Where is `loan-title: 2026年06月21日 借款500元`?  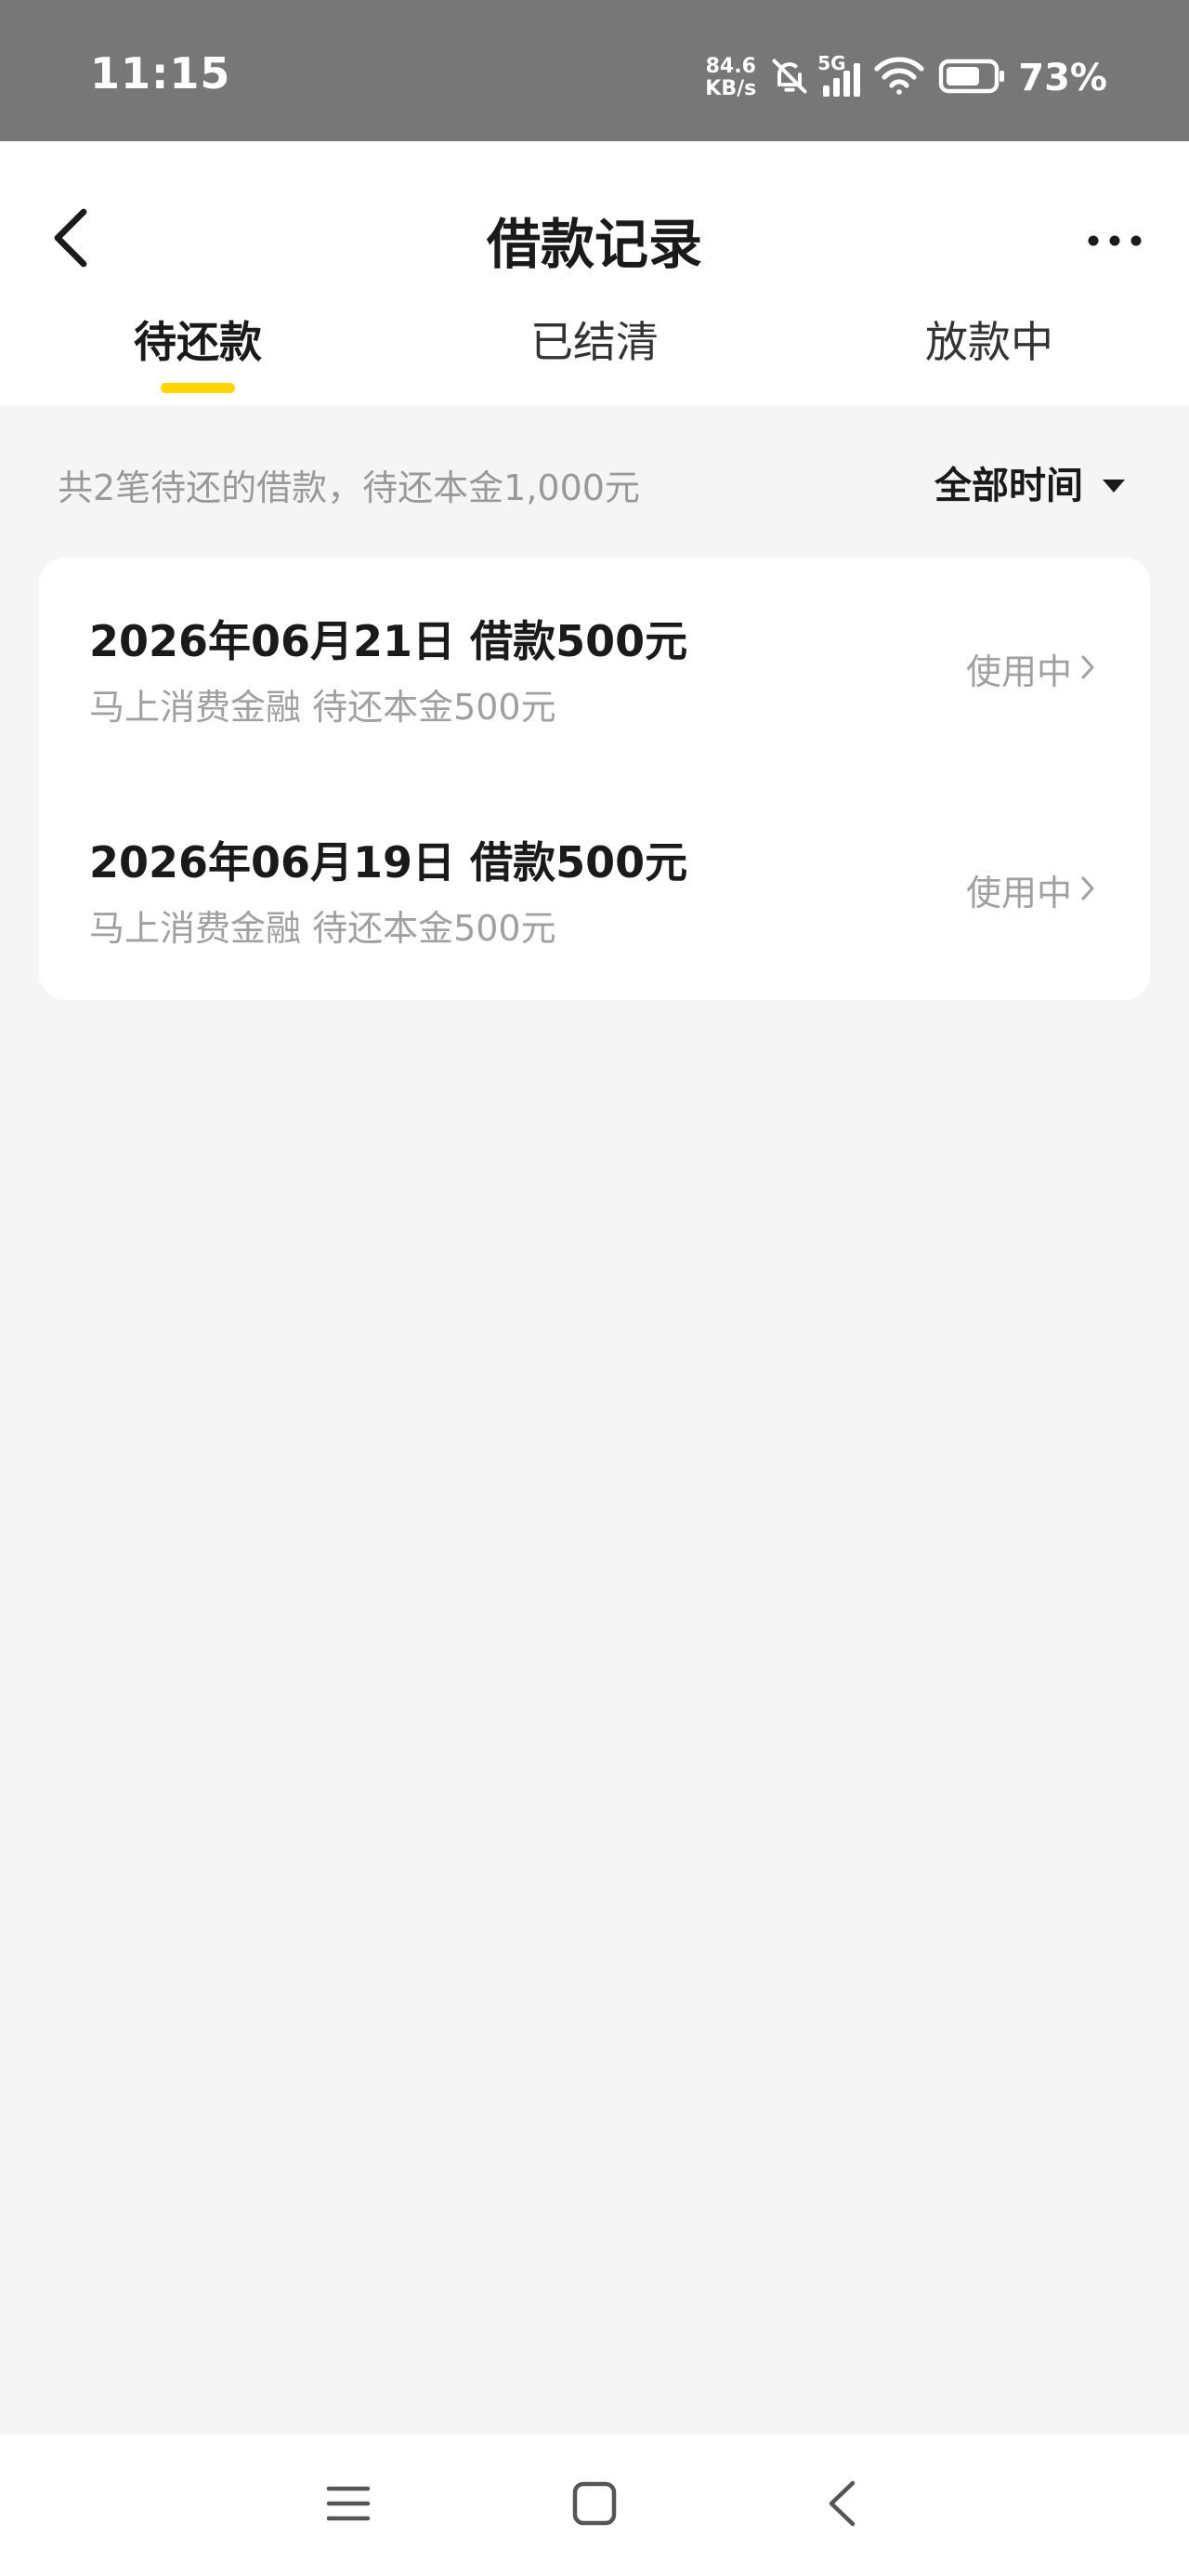
loan-title: 2026年06月21日 借款500元 is located at coordinates (388, 641).